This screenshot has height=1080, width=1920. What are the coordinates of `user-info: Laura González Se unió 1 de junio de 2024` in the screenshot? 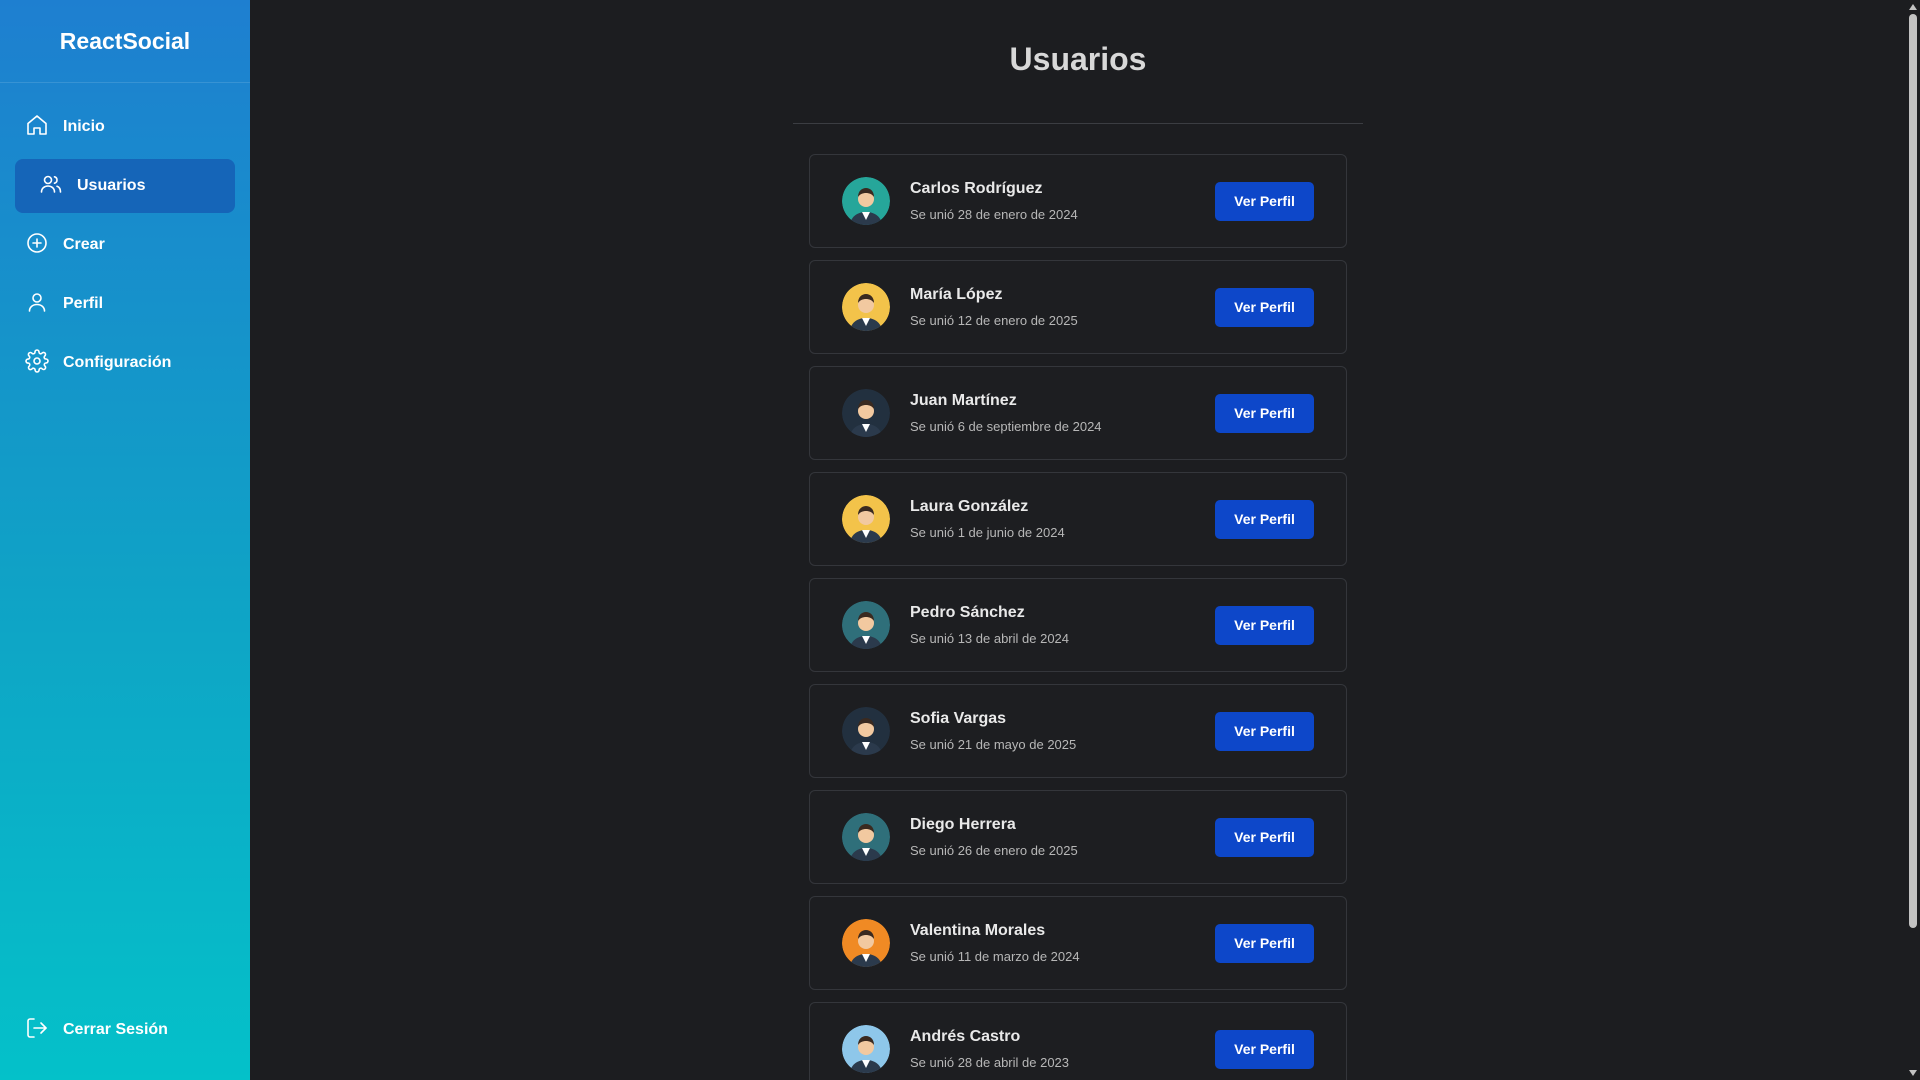 It's located at (1062, 519).